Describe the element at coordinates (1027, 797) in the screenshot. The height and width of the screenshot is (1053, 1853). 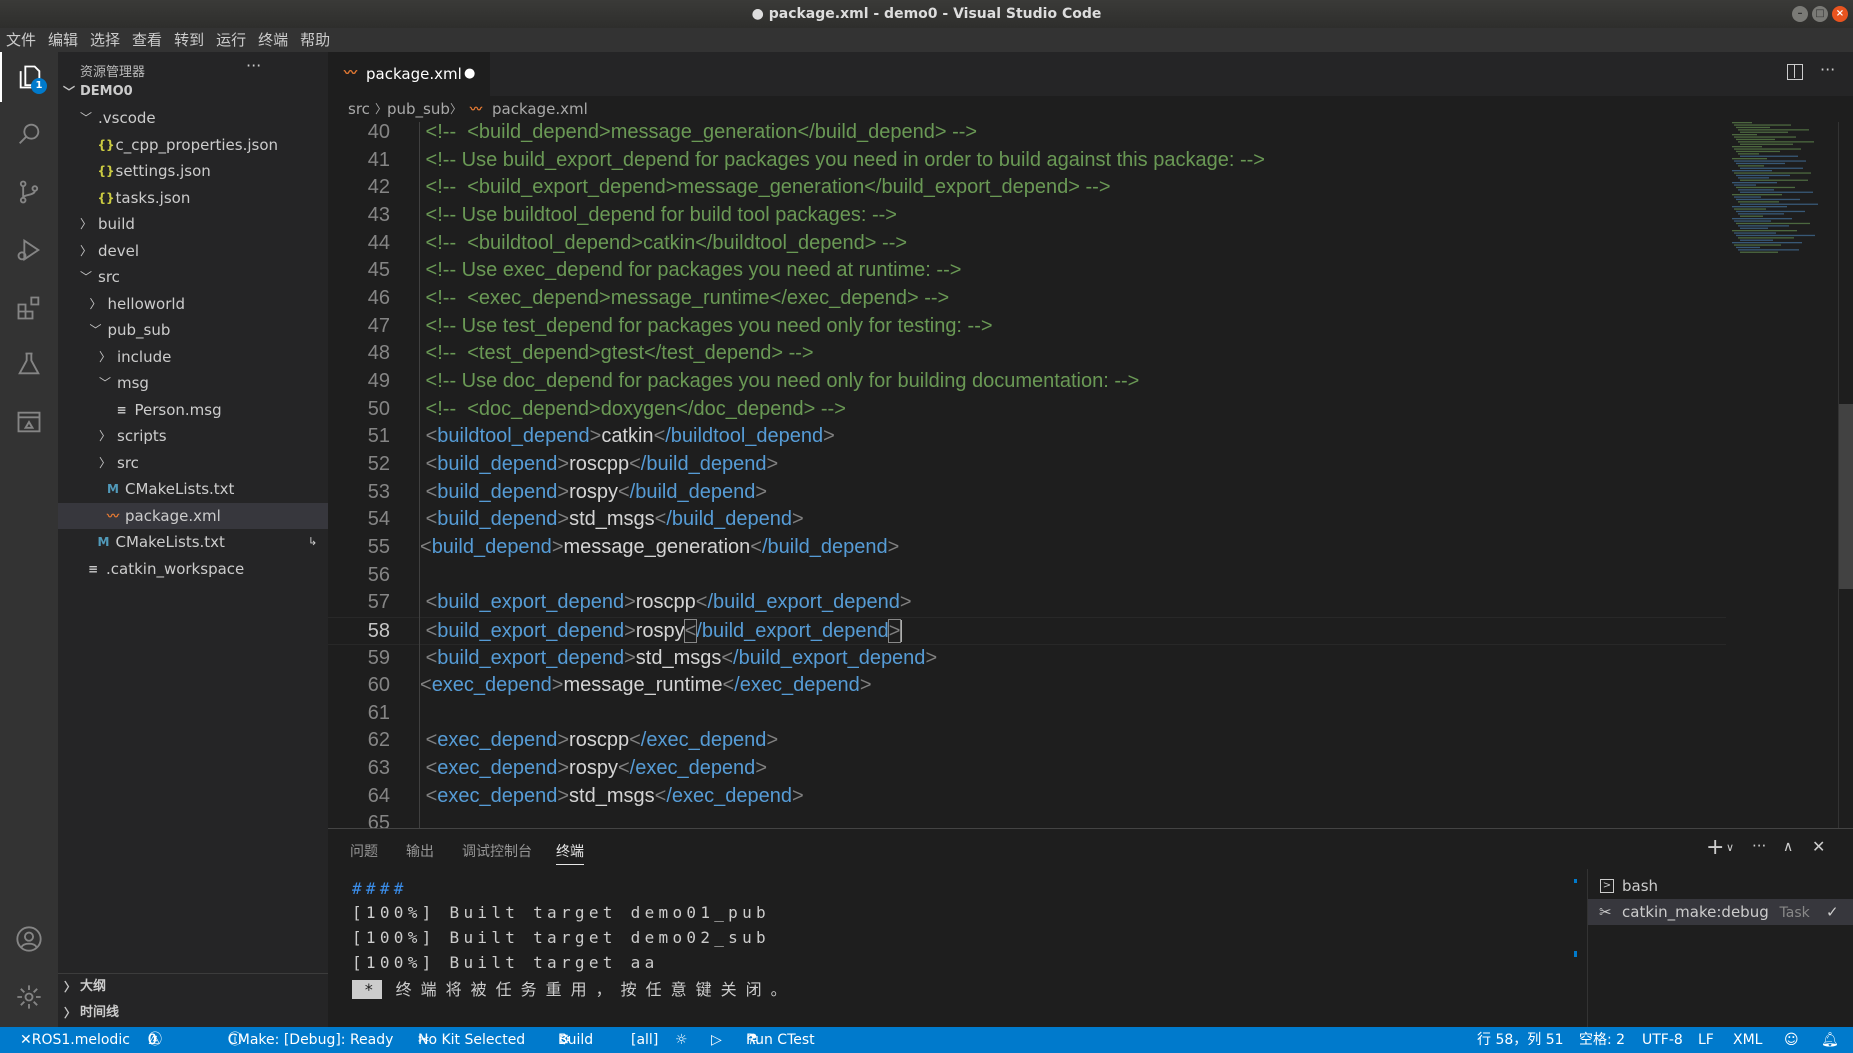
I see `code-line: 64 <exec_depend>std_msgs</exec_depend>` at that location.